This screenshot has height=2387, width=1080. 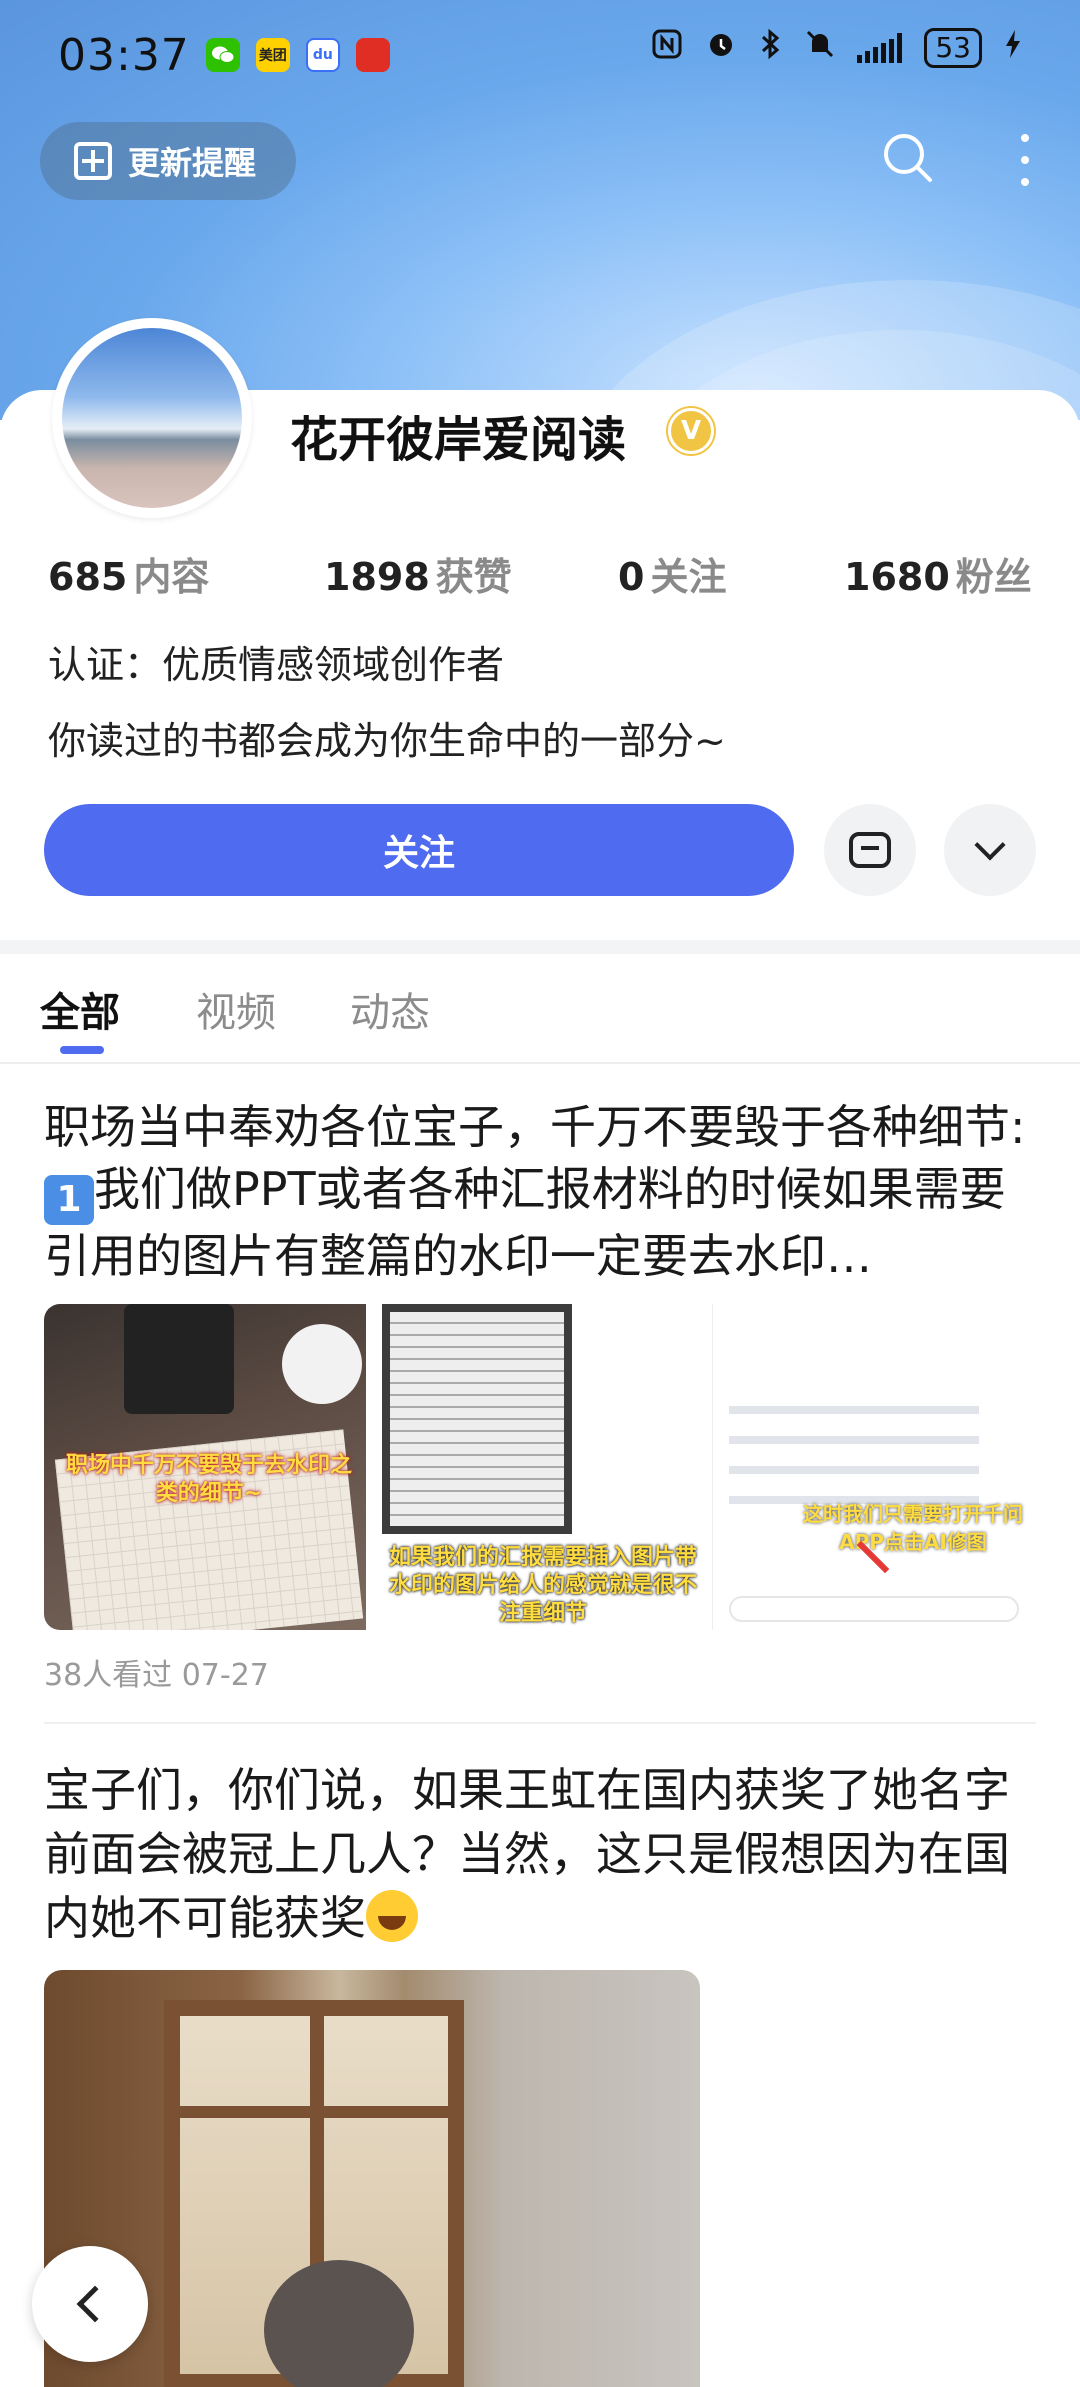 I want to click on bio-text: 你读过的书都会成为你生命中的一部分~, so click(x=387, y=741).